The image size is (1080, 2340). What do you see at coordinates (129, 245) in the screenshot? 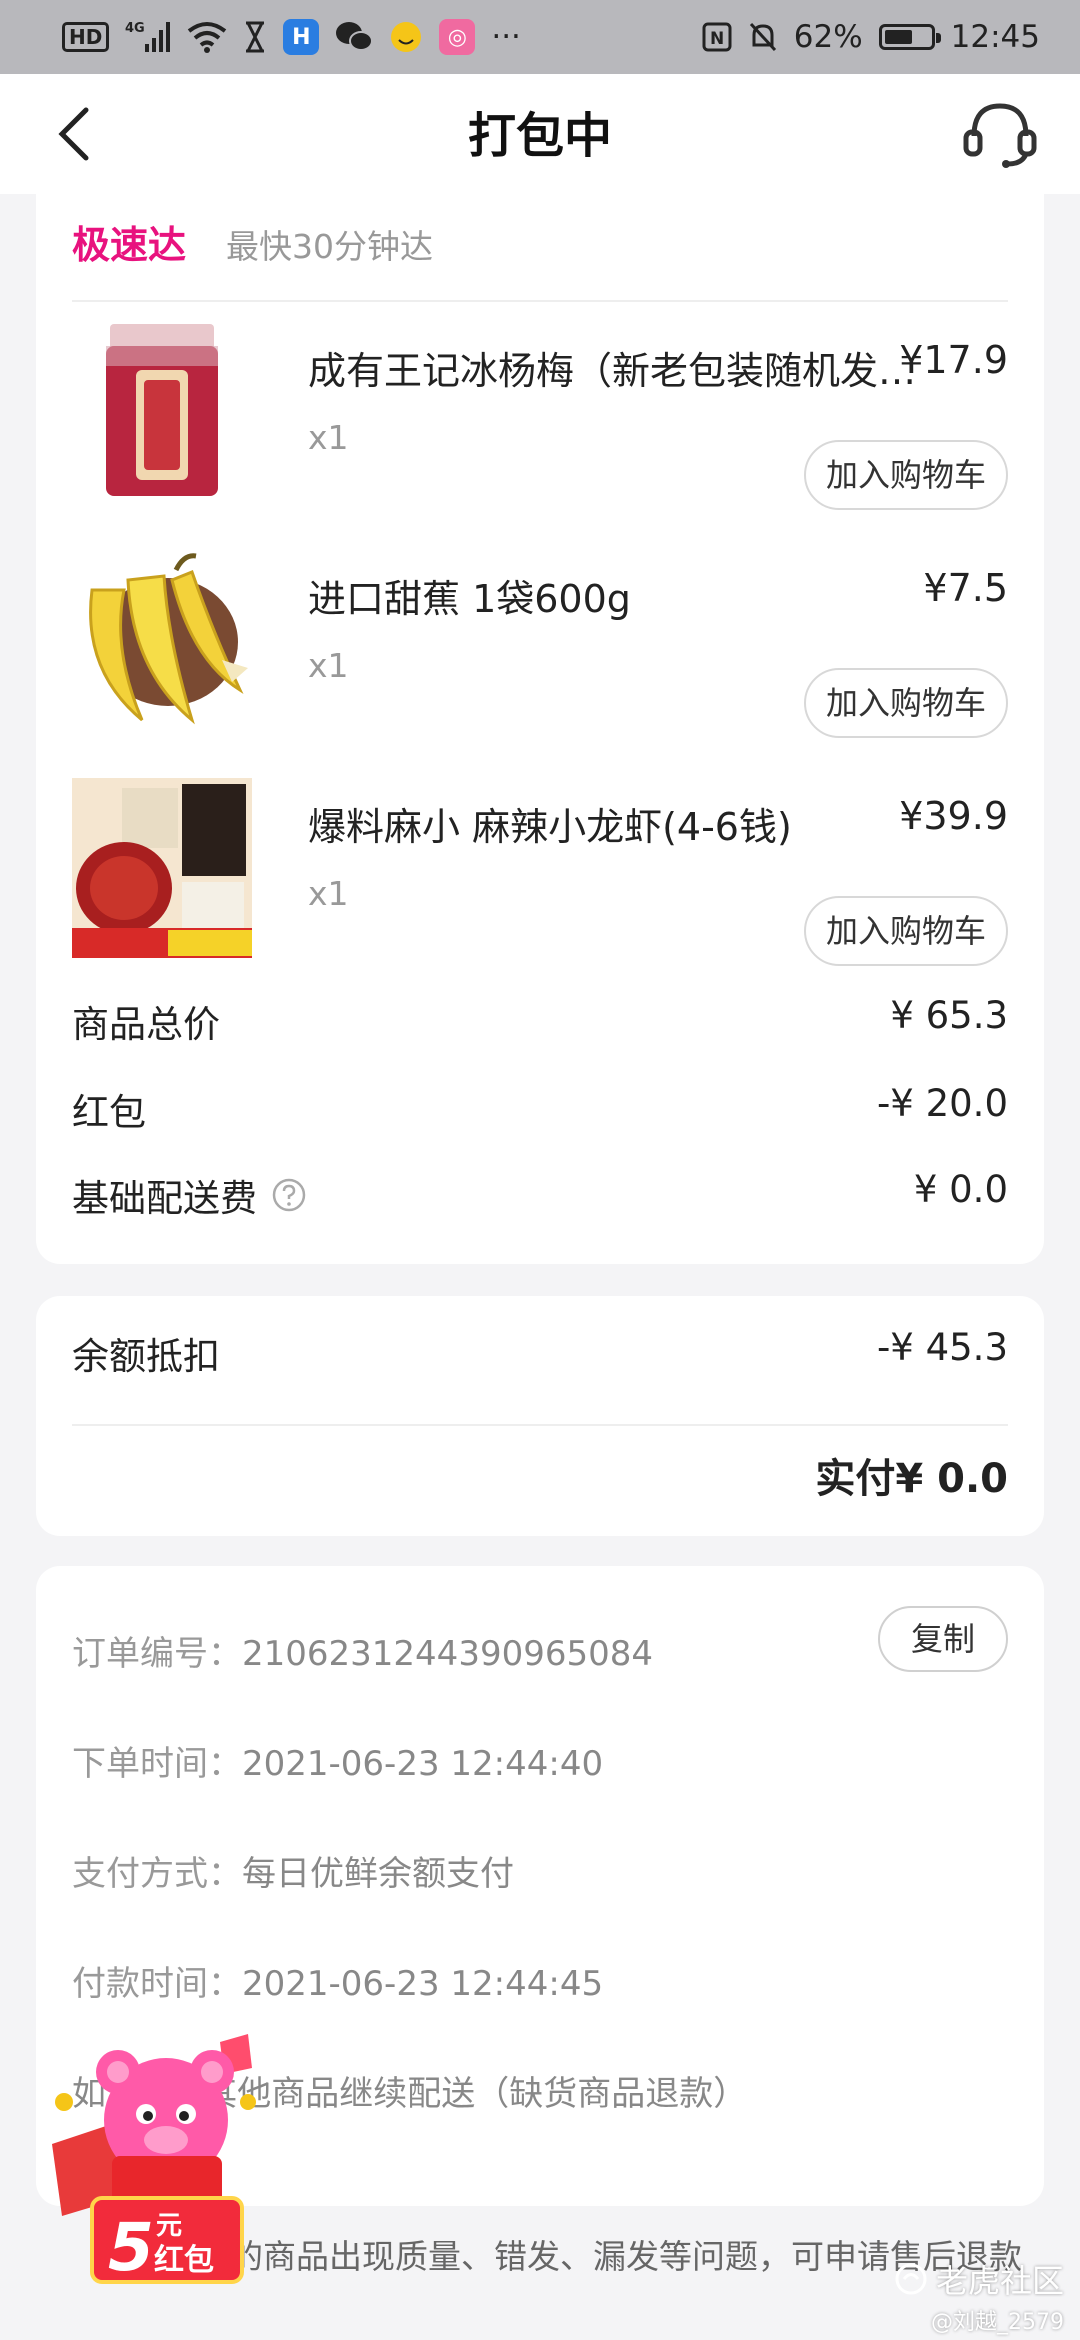
I see `express-delivery-tag: 极速达` at bounding box center [129, 245].